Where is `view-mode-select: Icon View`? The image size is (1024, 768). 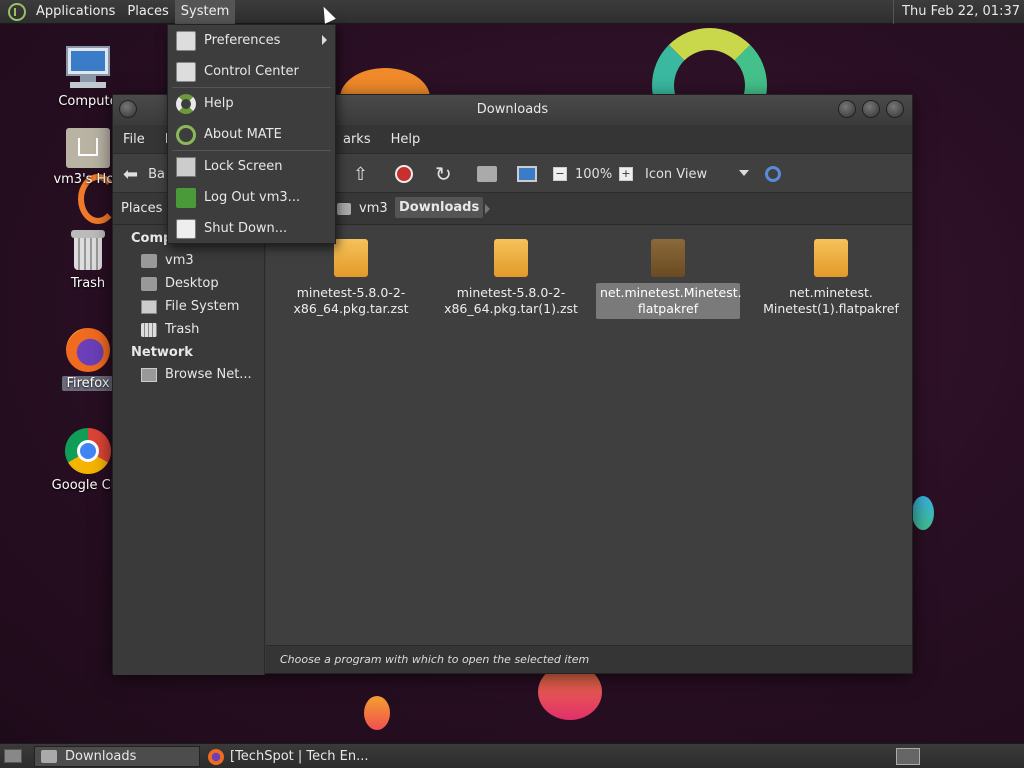 view-mode-select: Icon View is located at coordinates (697, 174).